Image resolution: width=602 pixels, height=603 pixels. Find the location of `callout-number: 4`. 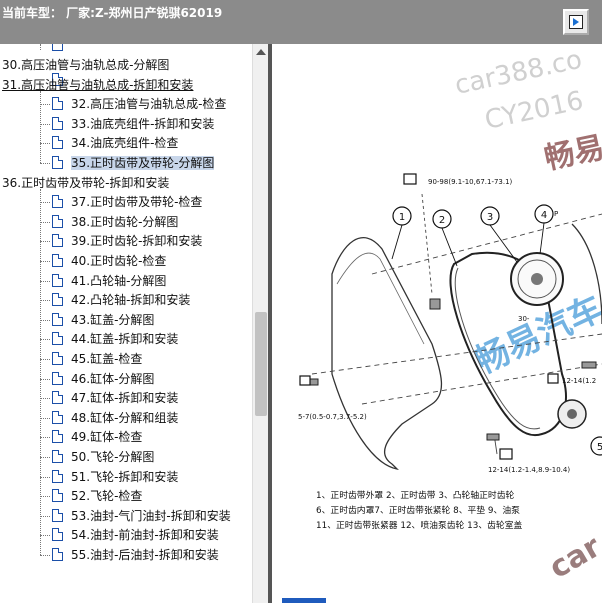

callout-number: 4 is located at coordinates (544, 215).